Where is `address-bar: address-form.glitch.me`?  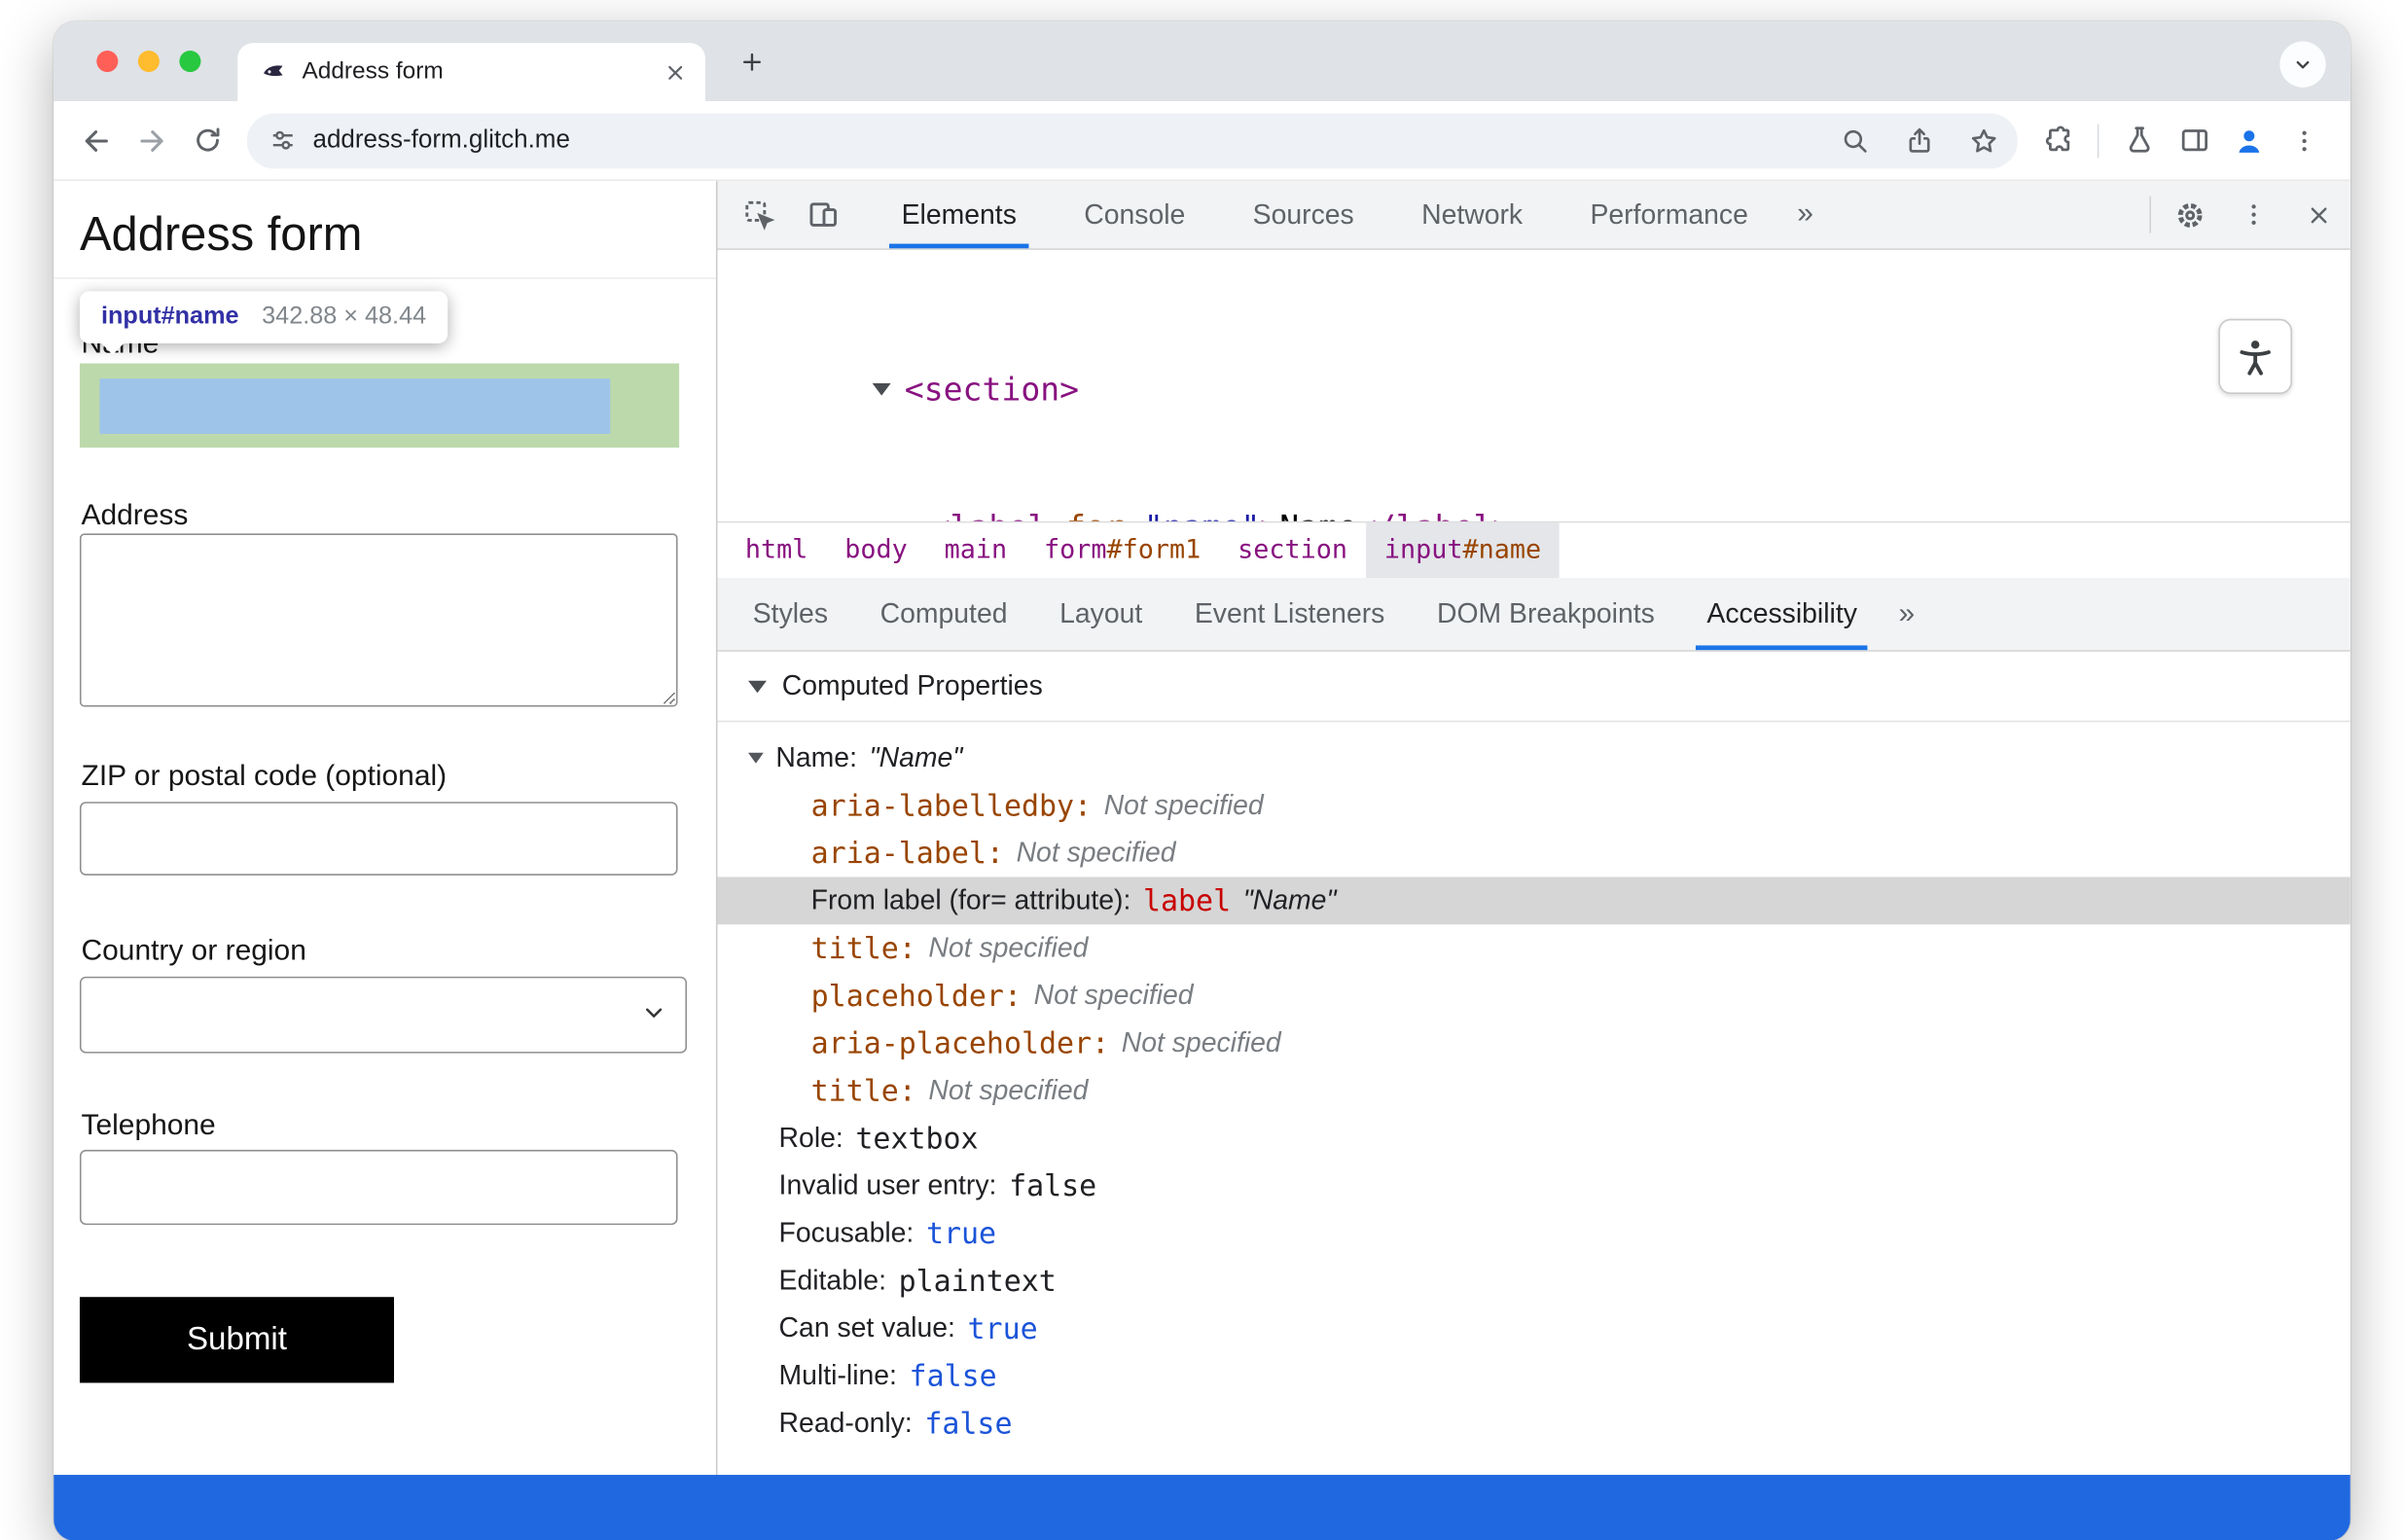 address-bar: address-form.glitch.me is located at coordinates (1132, 140).